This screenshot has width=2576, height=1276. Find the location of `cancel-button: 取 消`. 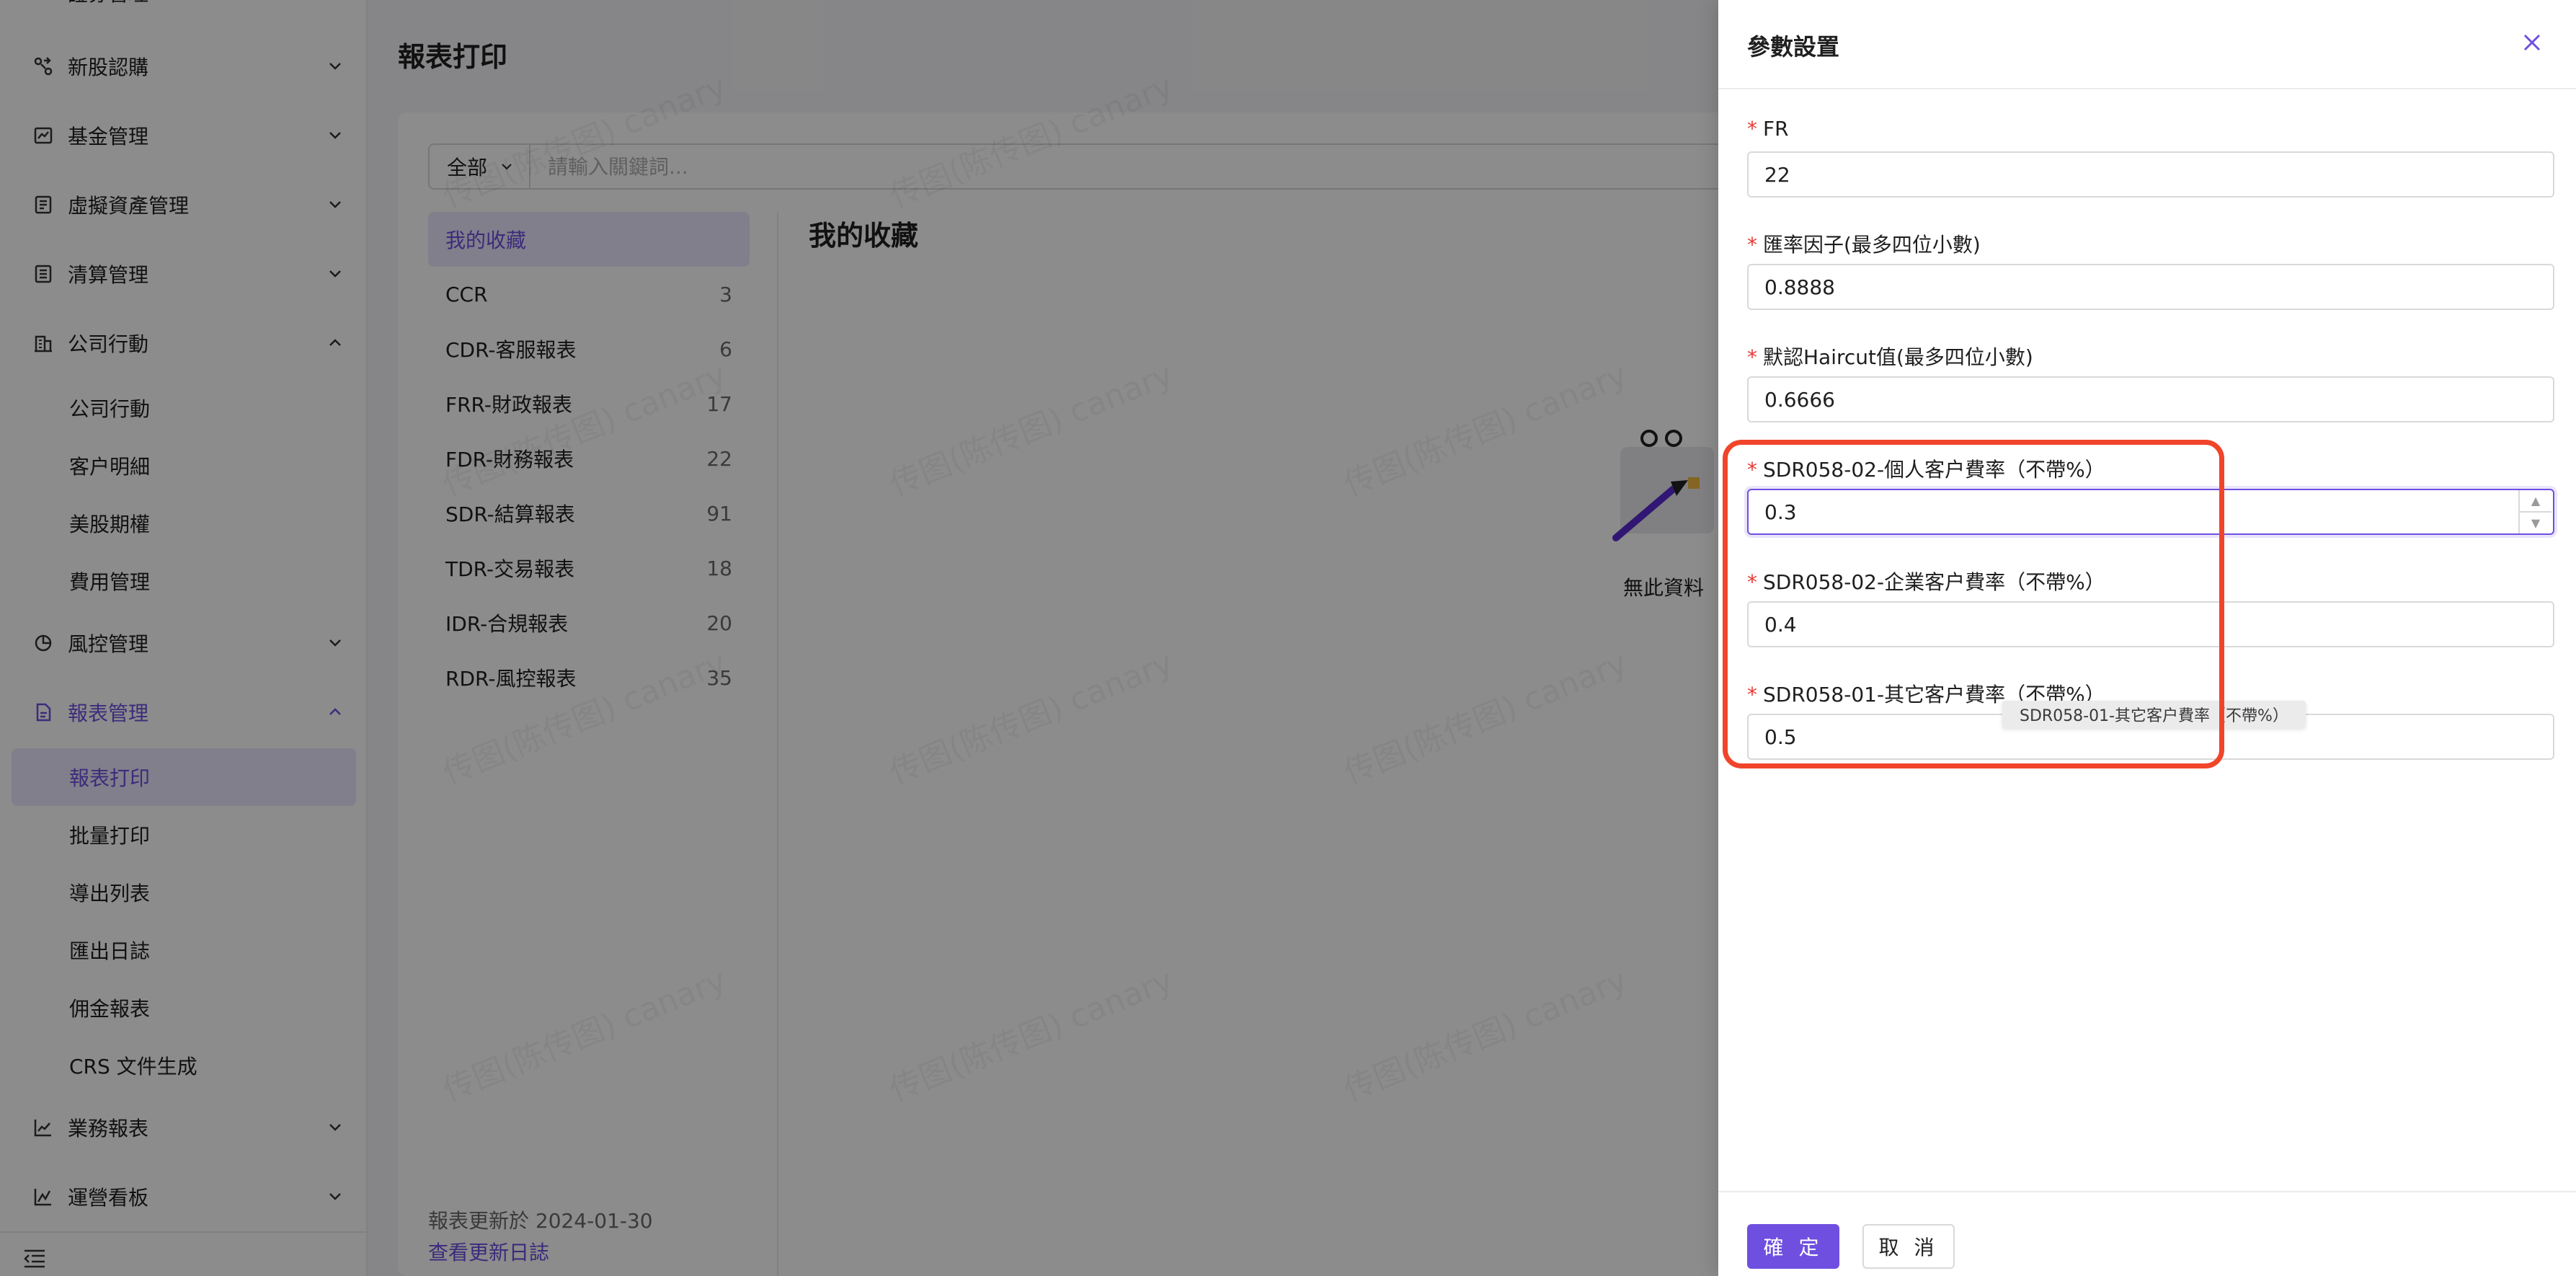

cancel-button: 取 消 is located at coordinates (1908, 1246).